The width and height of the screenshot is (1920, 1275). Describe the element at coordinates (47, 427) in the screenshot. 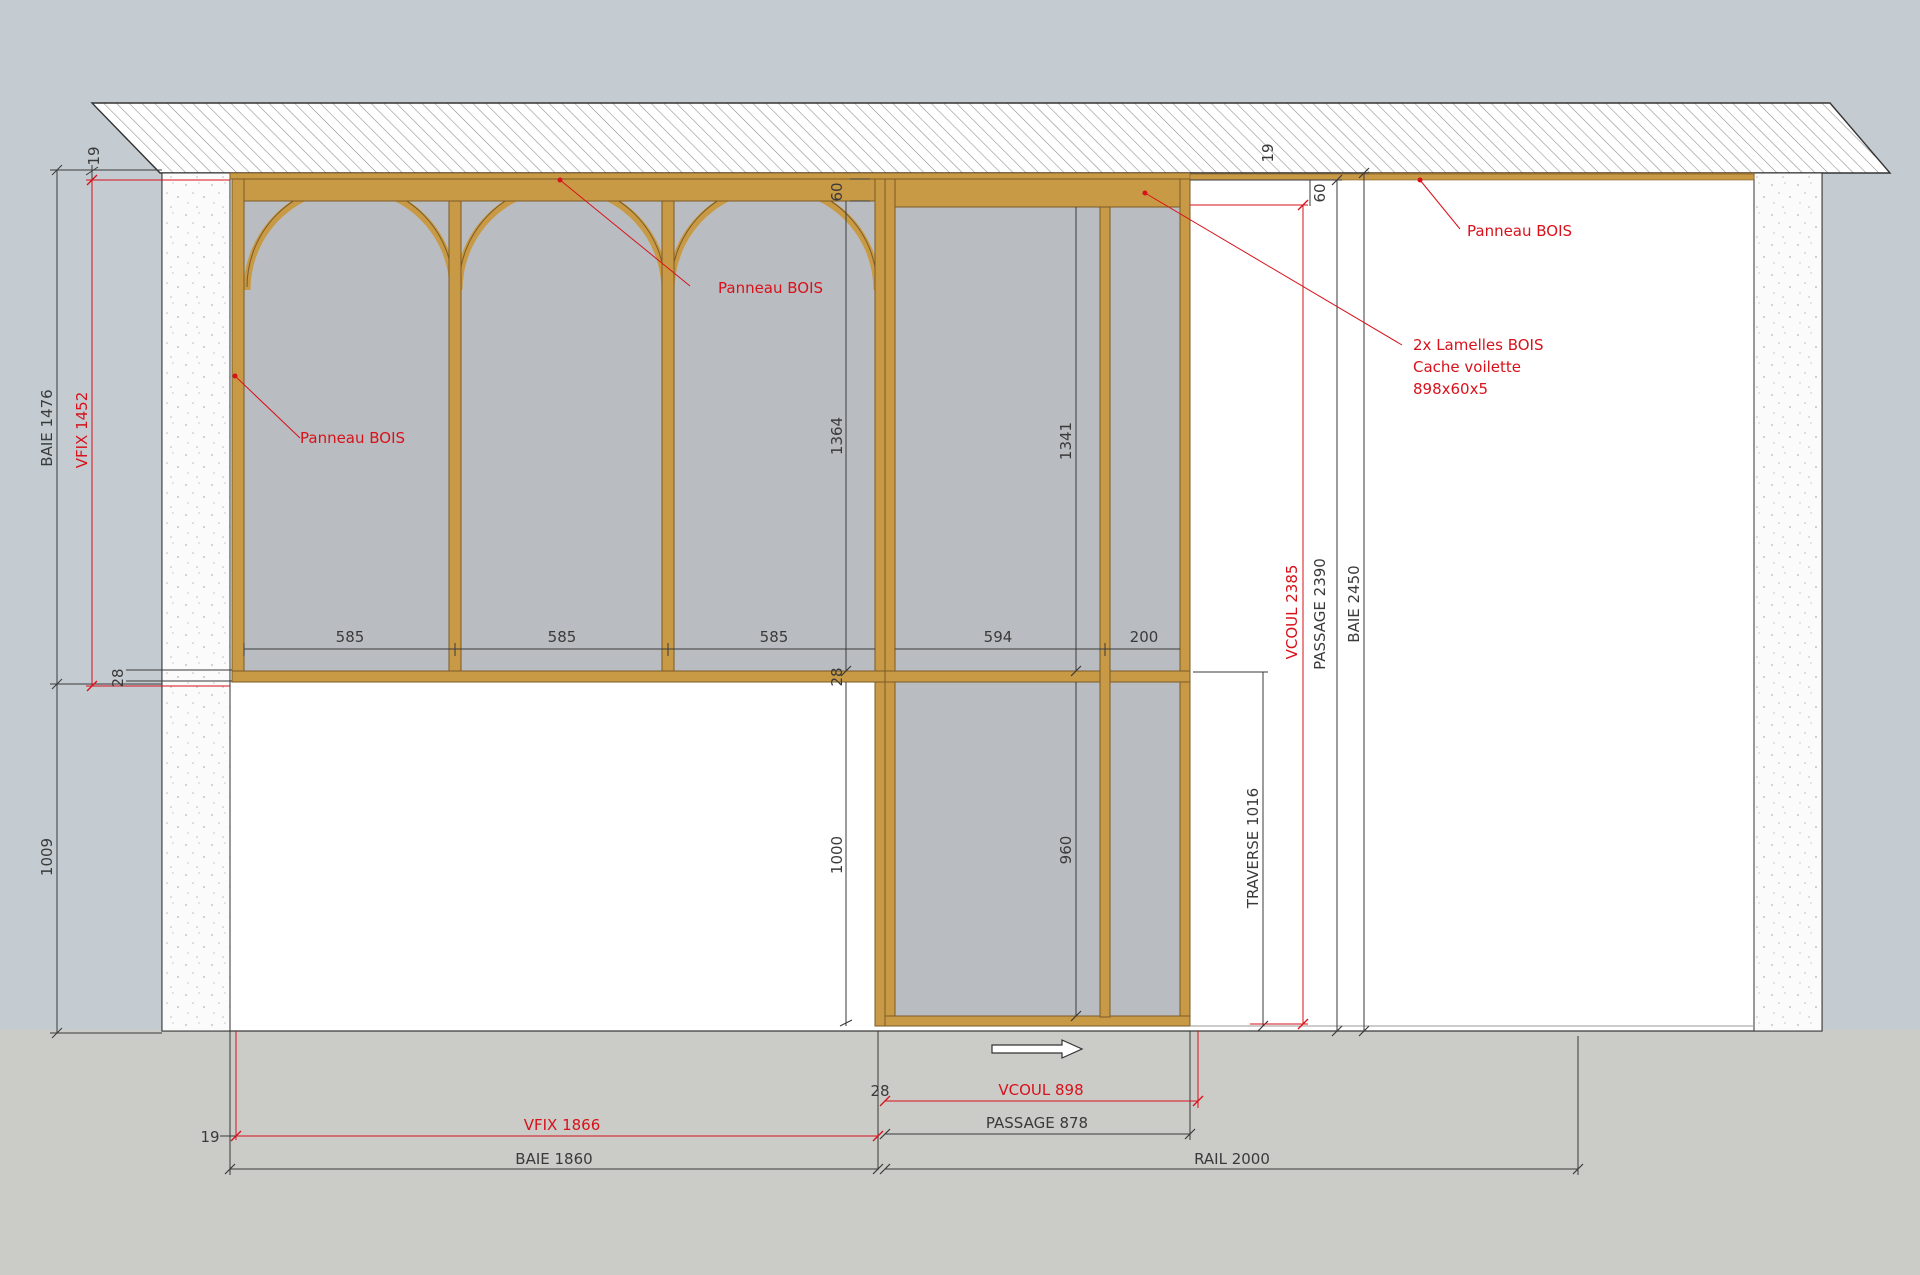

I see `dim-baie-1476: BAIE 1476` at that location.